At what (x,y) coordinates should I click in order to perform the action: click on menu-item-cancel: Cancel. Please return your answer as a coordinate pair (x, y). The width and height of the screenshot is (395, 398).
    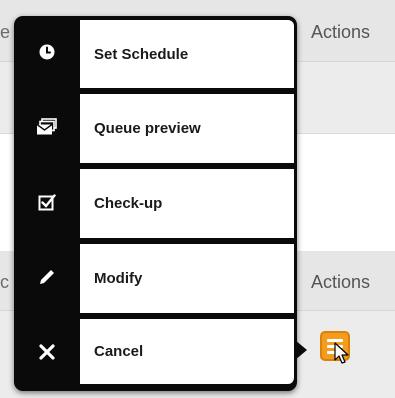
    Looking at the image, I should click on (155, 352).